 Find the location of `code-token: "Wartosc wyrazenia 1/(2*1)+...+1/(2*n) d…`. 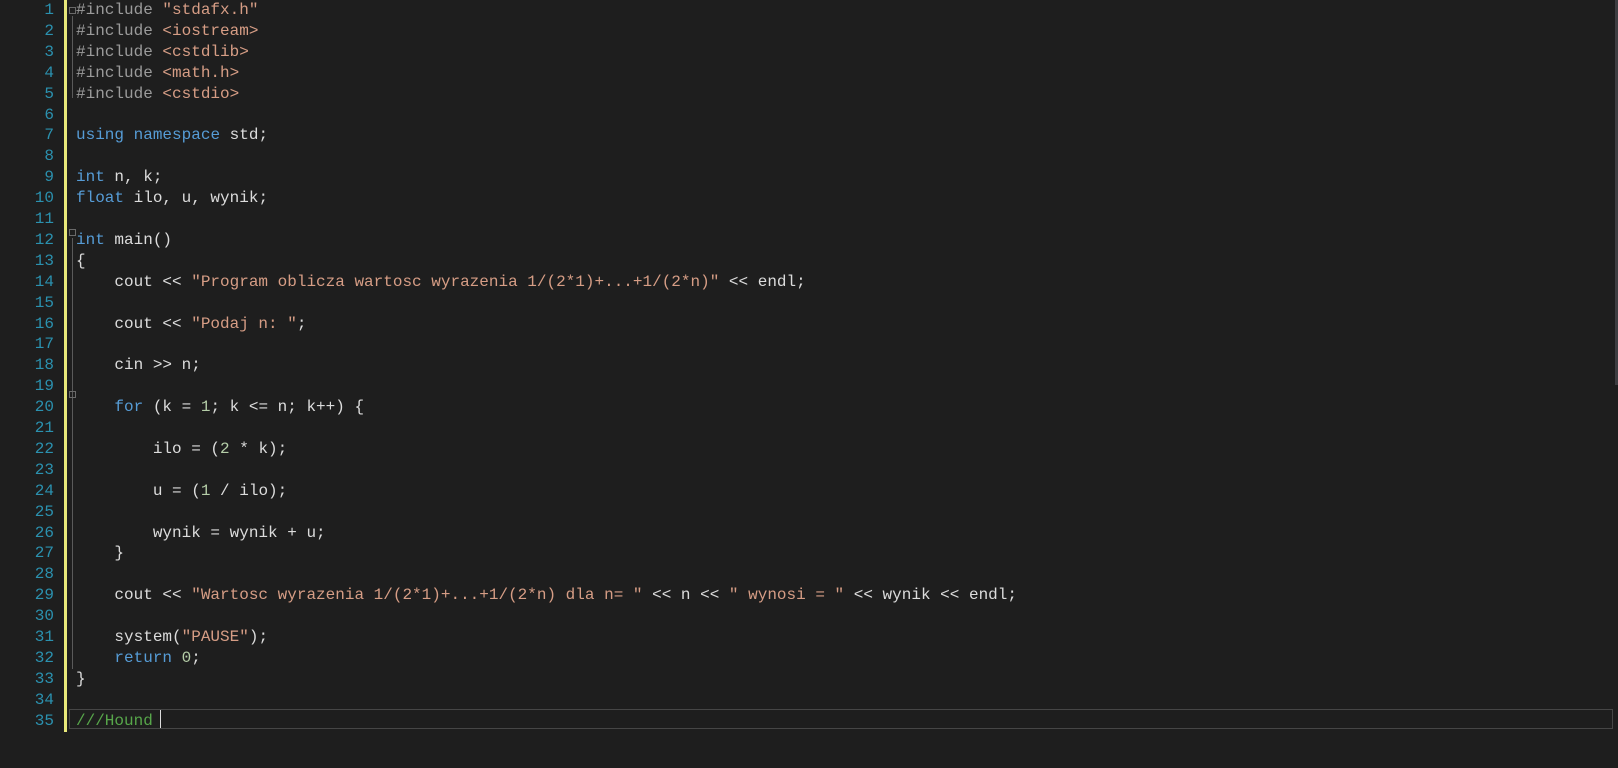

code-token: "Wartosc wyrazenia 1/(2*1)+...+1/(2*n) d… is located at coordinates (417, 595).